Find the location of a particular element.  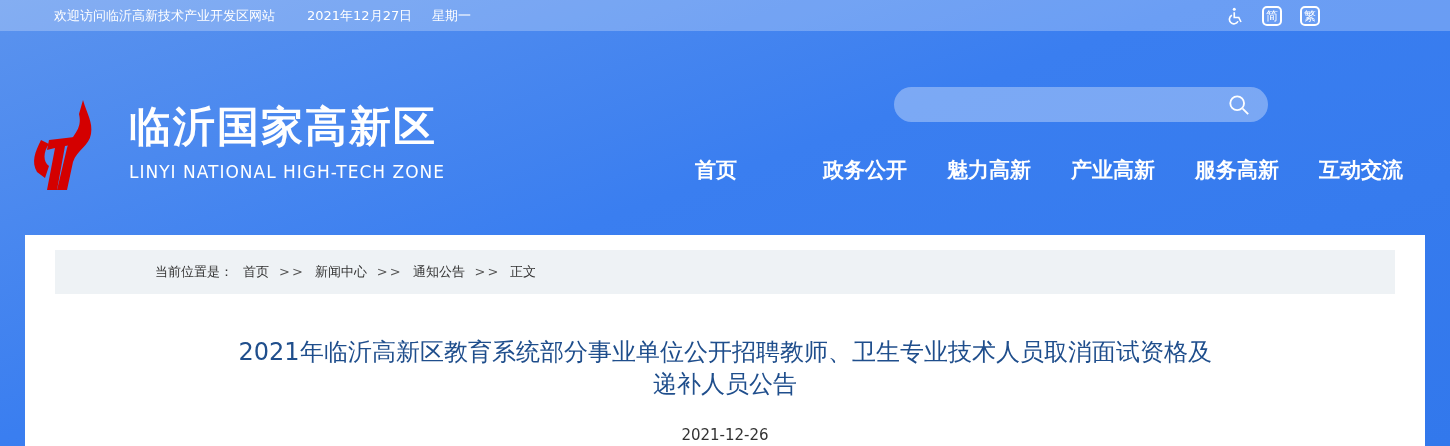

search-field is located at coordinates (1081, 104).